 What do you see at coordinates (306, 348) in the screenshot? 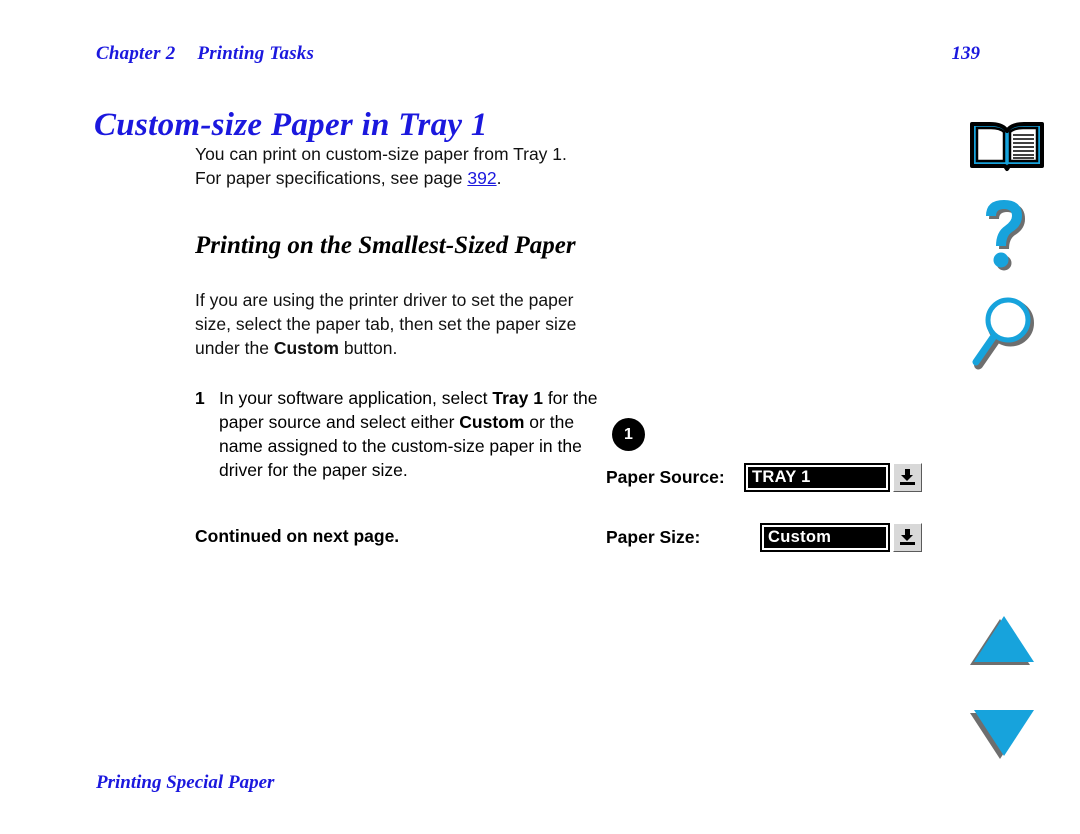
I see `driver-paragraph-bold-custom: Custom` at bounding box center [306, 348].